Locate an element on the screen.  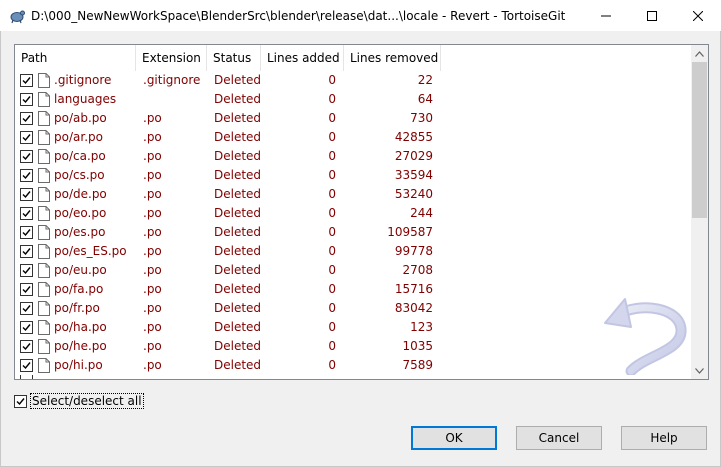
extension-cell is located at coordinates (171, 99).